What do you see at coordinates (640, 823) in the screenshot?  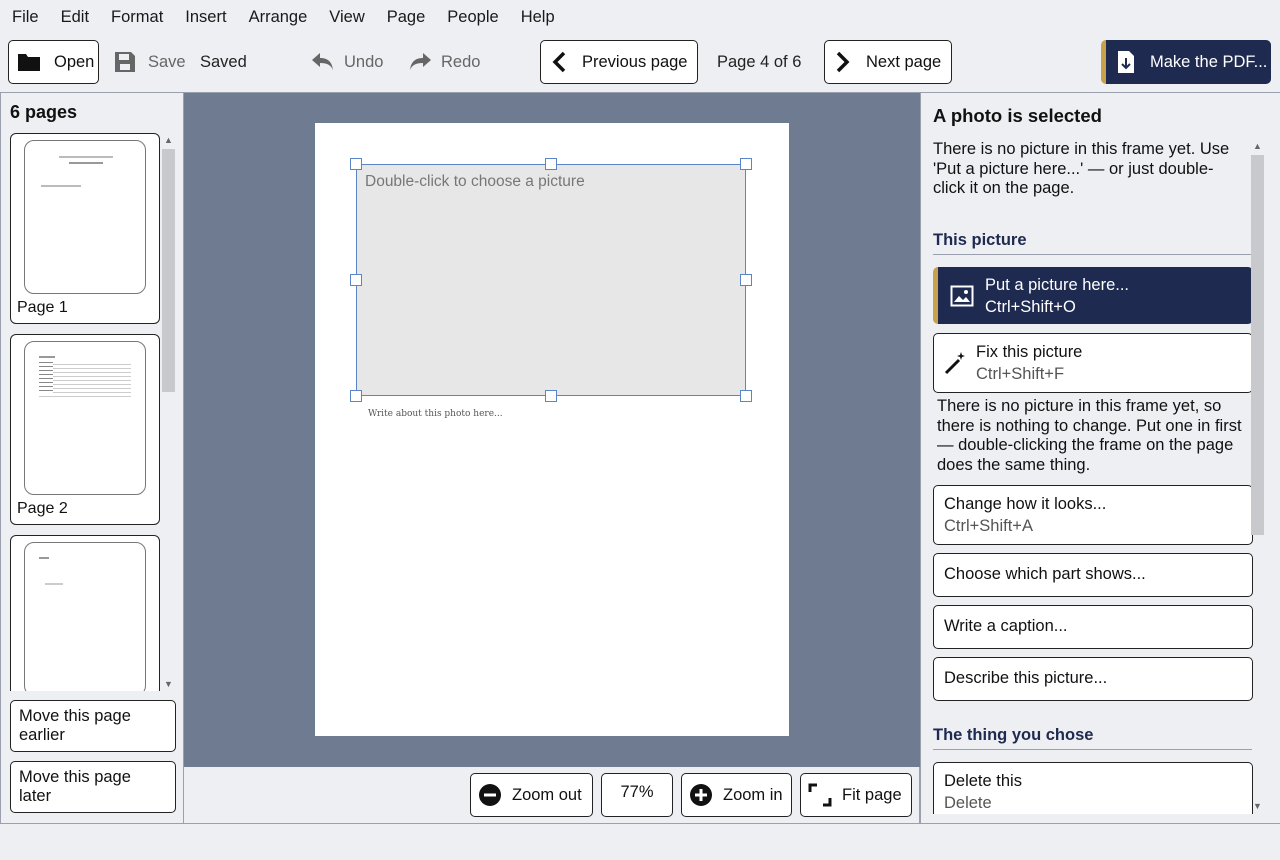 I see `status-divider` at bounding box center [640, 823].